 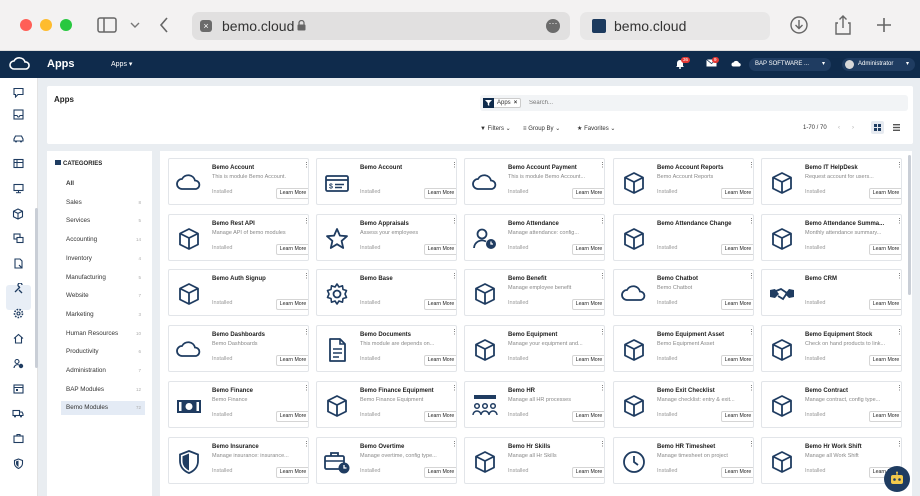 I want to click on close-tab-icon: ×, so click(x=206, y=26).